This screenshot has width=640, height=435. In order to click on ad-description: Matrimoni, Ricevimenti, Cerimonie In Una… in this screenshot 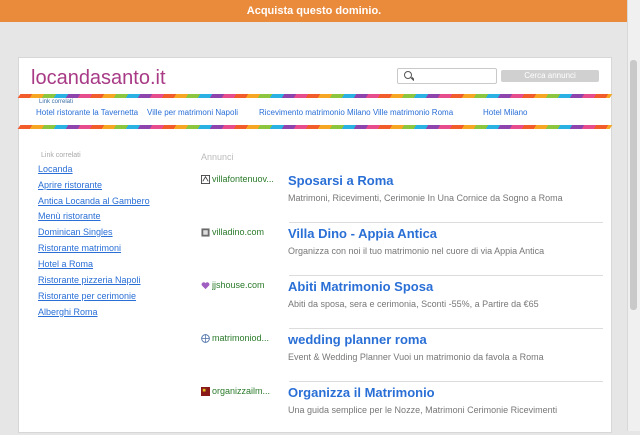, I will do `click(425, 198)`.